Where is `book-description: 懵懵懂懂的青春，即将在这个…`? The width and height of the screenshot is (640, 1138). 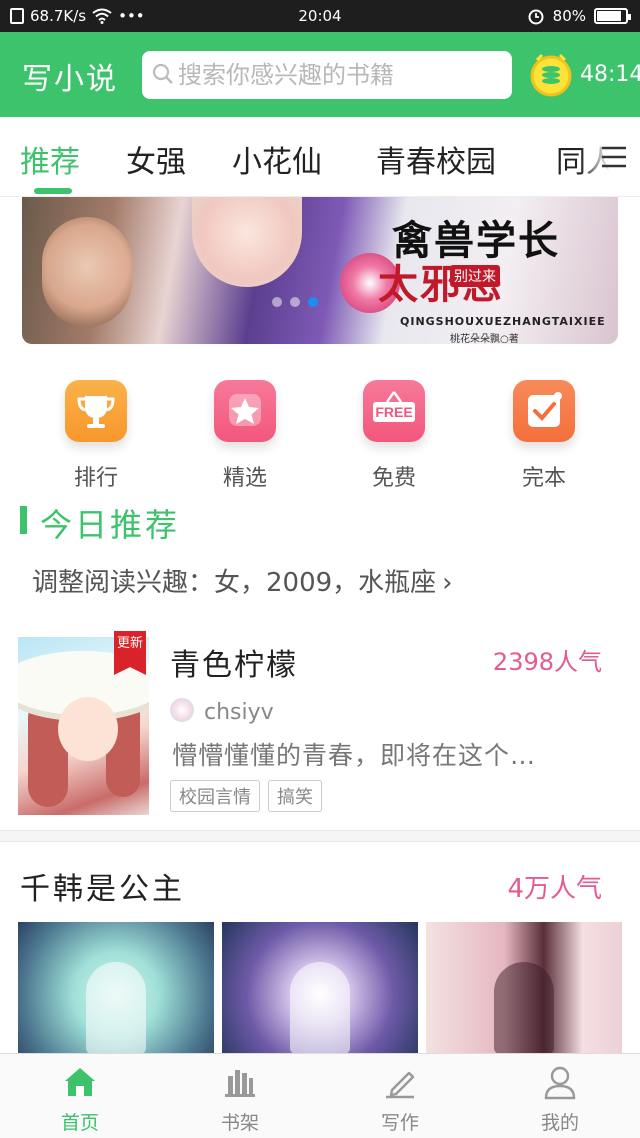 book-description: 懵懵懂懂的青春，即将在这个… is located at coordinates (354, 755).